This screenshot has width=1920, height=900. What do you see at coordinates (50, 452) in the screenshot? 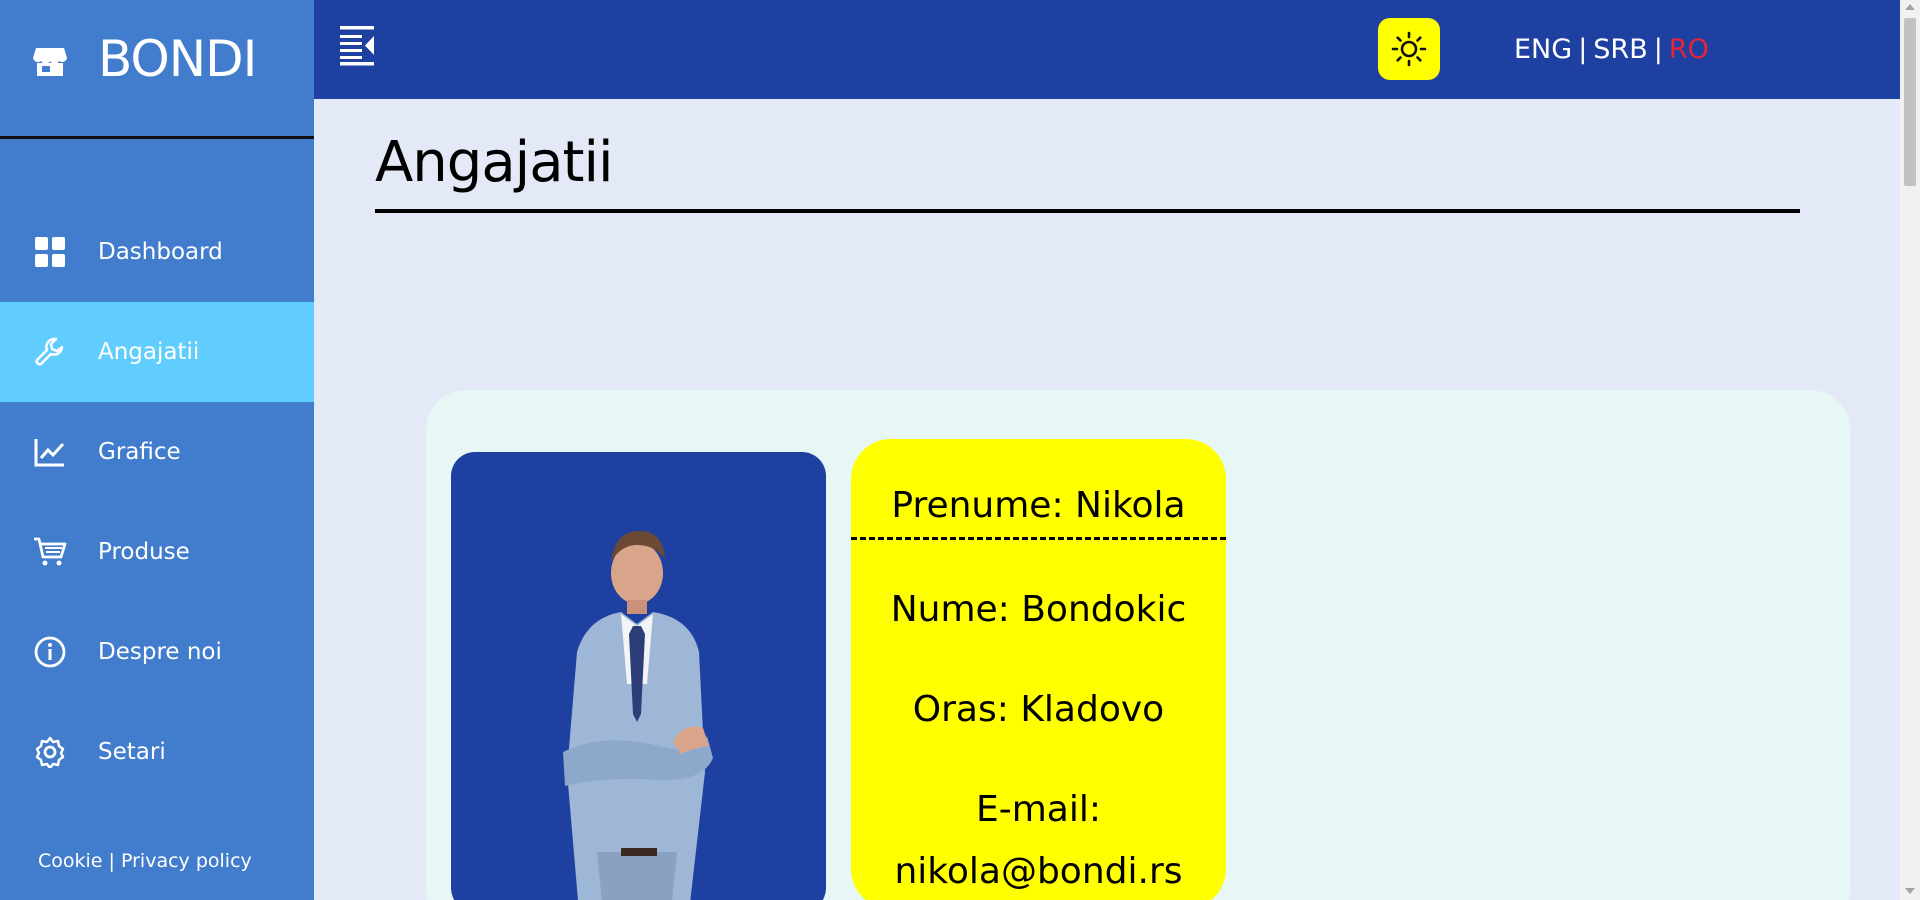
I see `chart-line-icon` at bounding box center [50, 452].